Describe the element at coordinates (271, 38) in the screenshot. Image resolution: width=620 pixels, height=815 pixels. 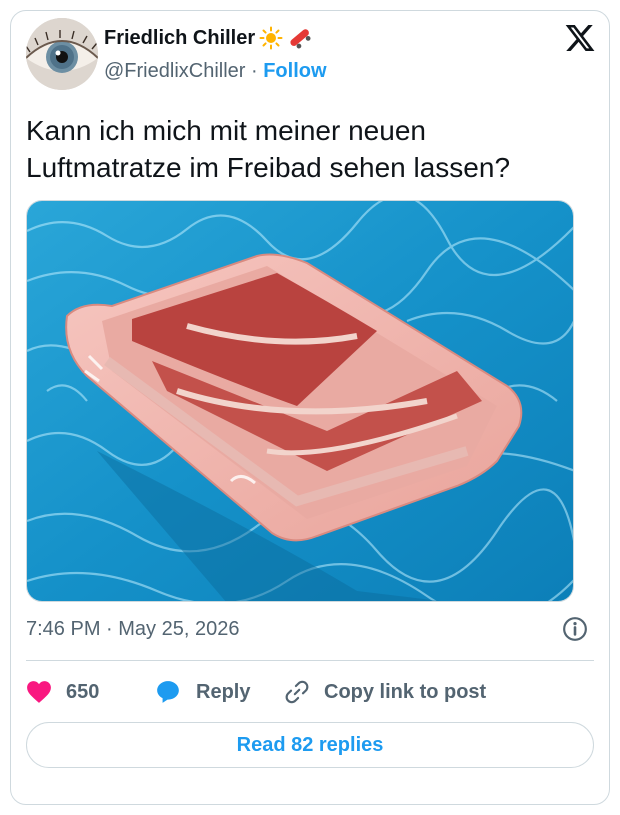
I see `sun-icon` at that location.